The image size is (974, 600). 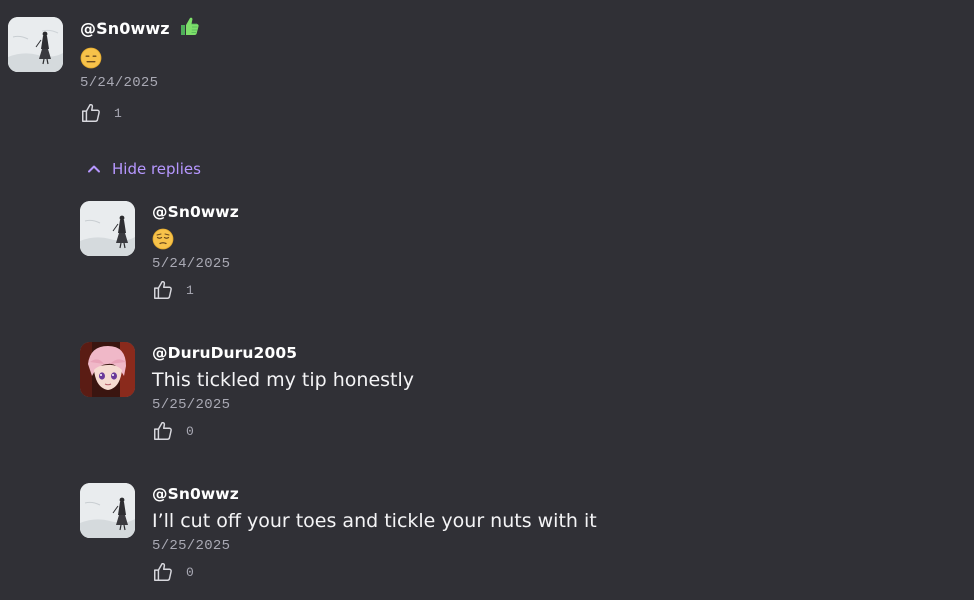 What do you see at coordinates (283, 380) in the screenshot?
I see `comment-text: This tickled my tip honestly` at bounding box center [283, 380].